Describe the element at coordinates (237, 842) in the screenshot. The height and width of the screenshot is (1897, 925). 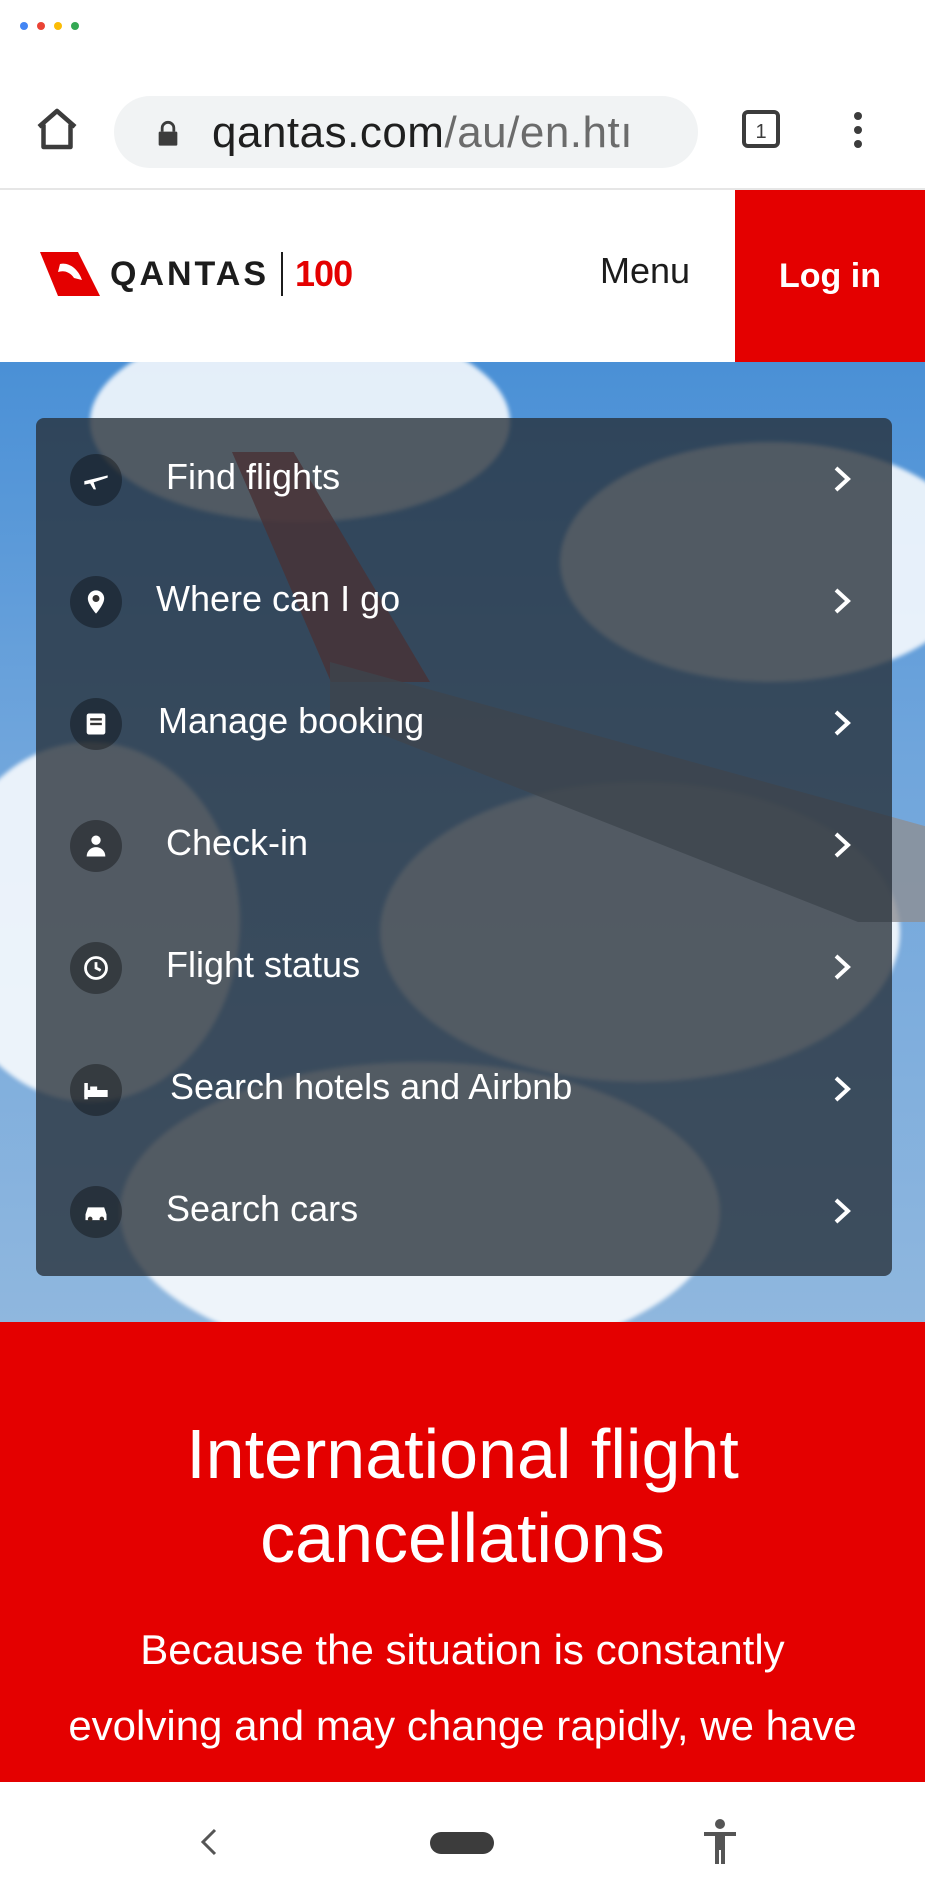
I see `action-label: Check-in` at that location.